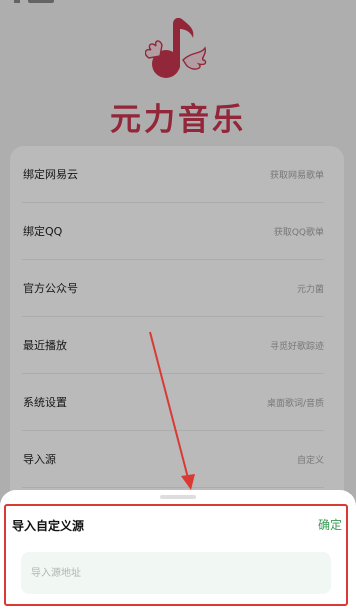 The height and width of the screenshot is (615, 356). What do you see at coordinates (48, 526) in the screenshot?
I see `sheet-title: 导入自定义源` at bounding box center [48, 526].